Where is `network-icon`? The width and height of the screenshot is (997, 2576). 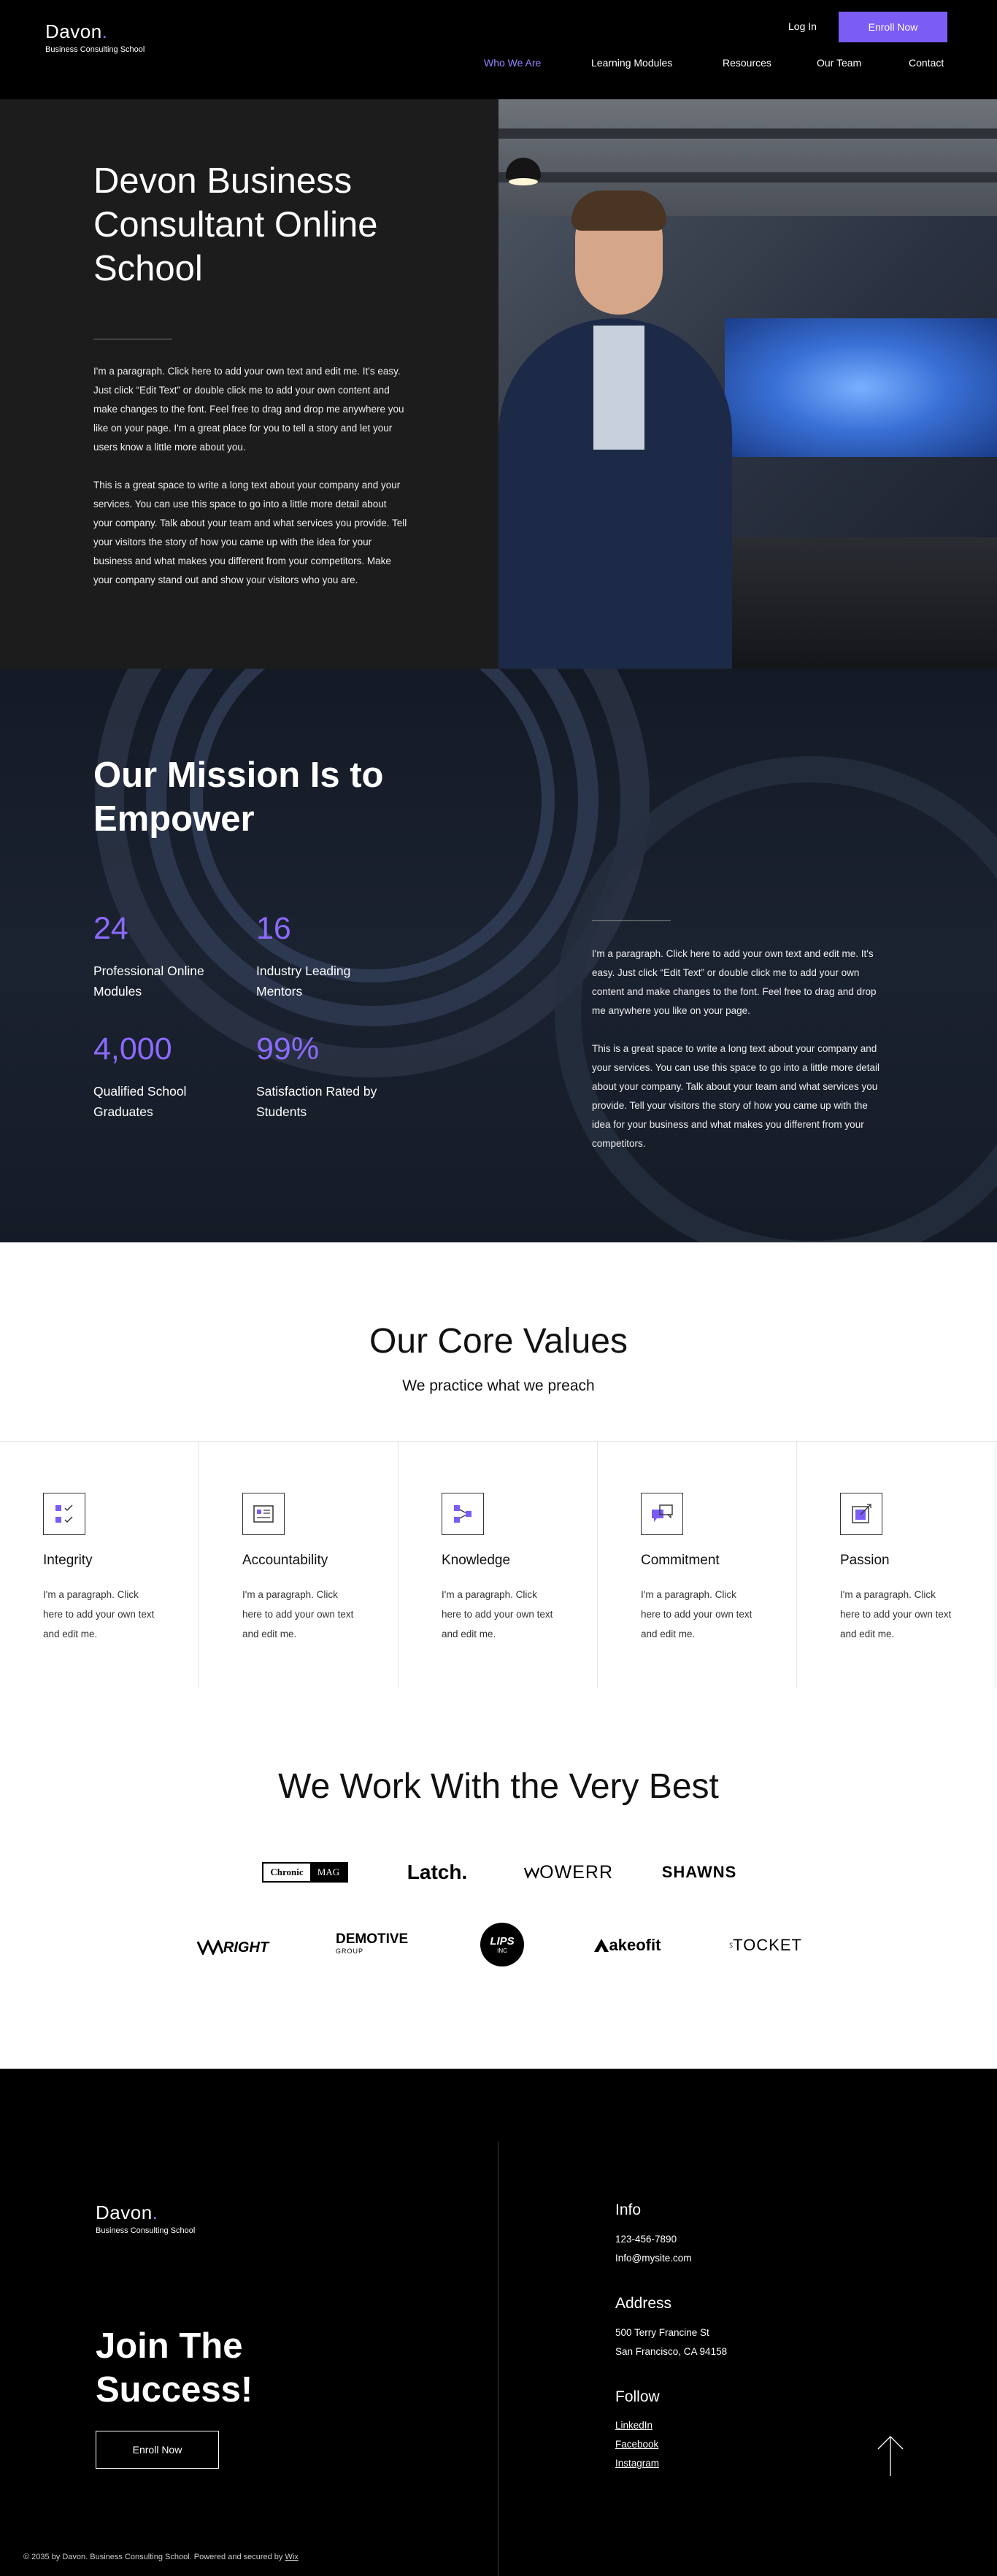
network-icon is located at coordinates (463, 1514).